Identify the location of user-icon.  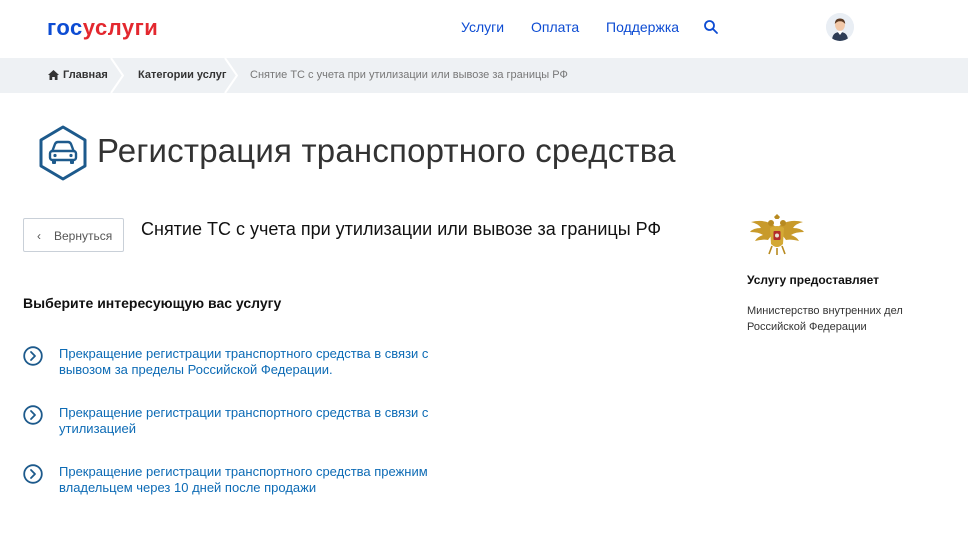
(840, 27).